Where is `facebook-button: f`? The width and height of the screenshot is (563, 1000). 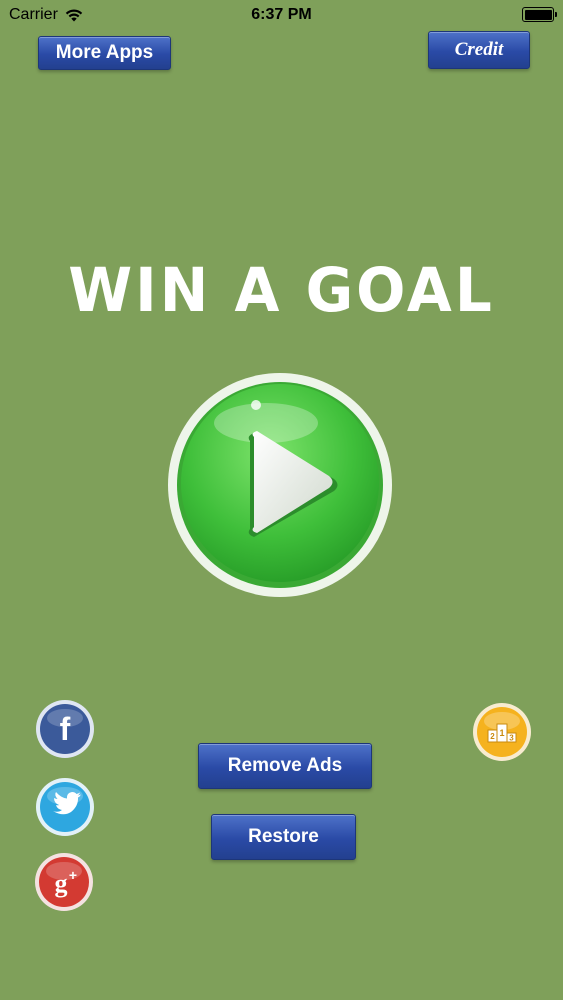 facebook-button: f is located at coordinates (65, 729).